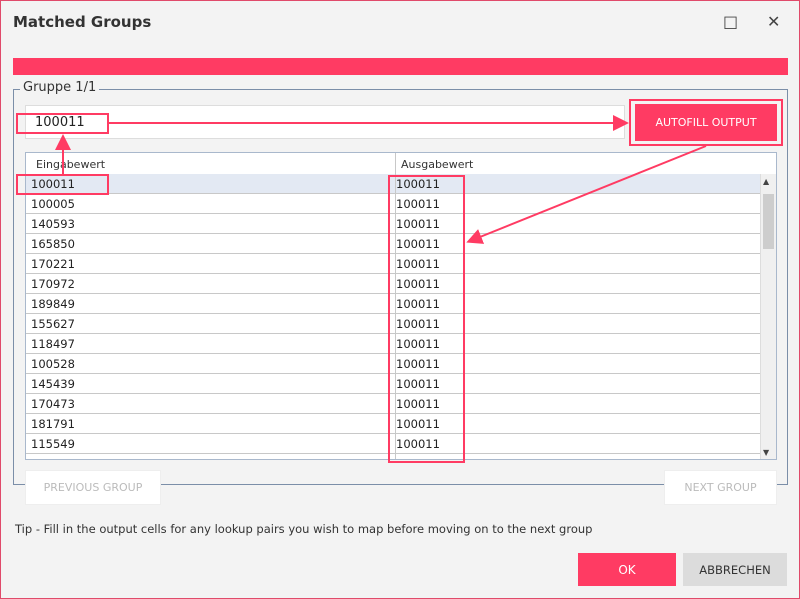  Describe the element at coordinates (393, 244) in the screenshot. I see `table-row: 165850 100011` at that location.